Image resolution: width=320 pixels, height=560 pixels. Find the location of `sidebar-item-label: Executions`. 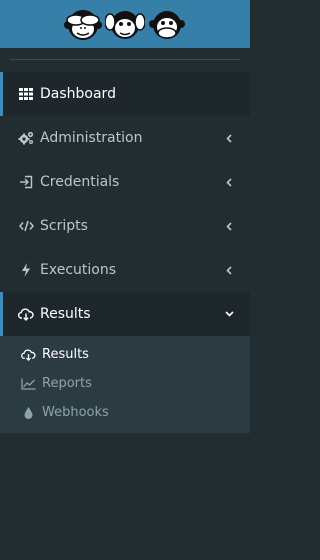

sidebar-item-label: Executions is located at coordinates (78, 270).